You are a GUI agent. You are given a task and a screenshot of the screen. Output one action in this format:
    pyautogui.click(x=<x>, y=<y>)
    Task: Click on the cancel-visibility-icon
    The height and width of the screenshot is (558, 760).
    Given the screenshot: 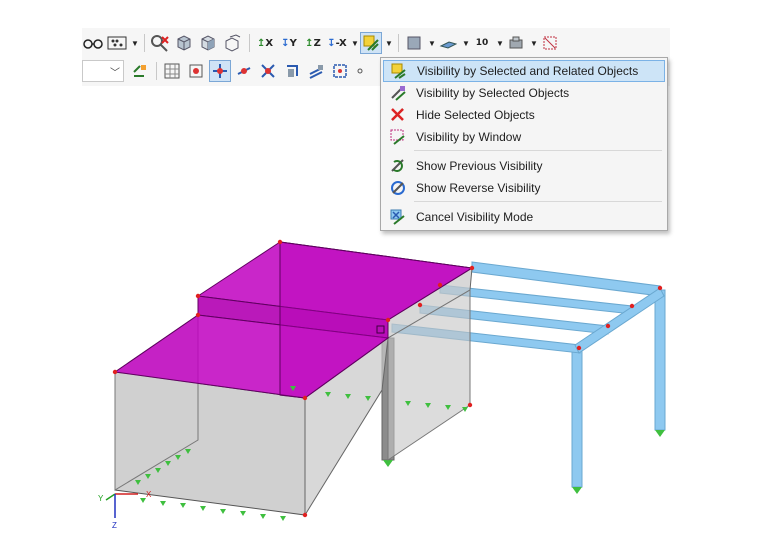 What is the action you would take?
    pyautogui.click(x=398, y=217)
    